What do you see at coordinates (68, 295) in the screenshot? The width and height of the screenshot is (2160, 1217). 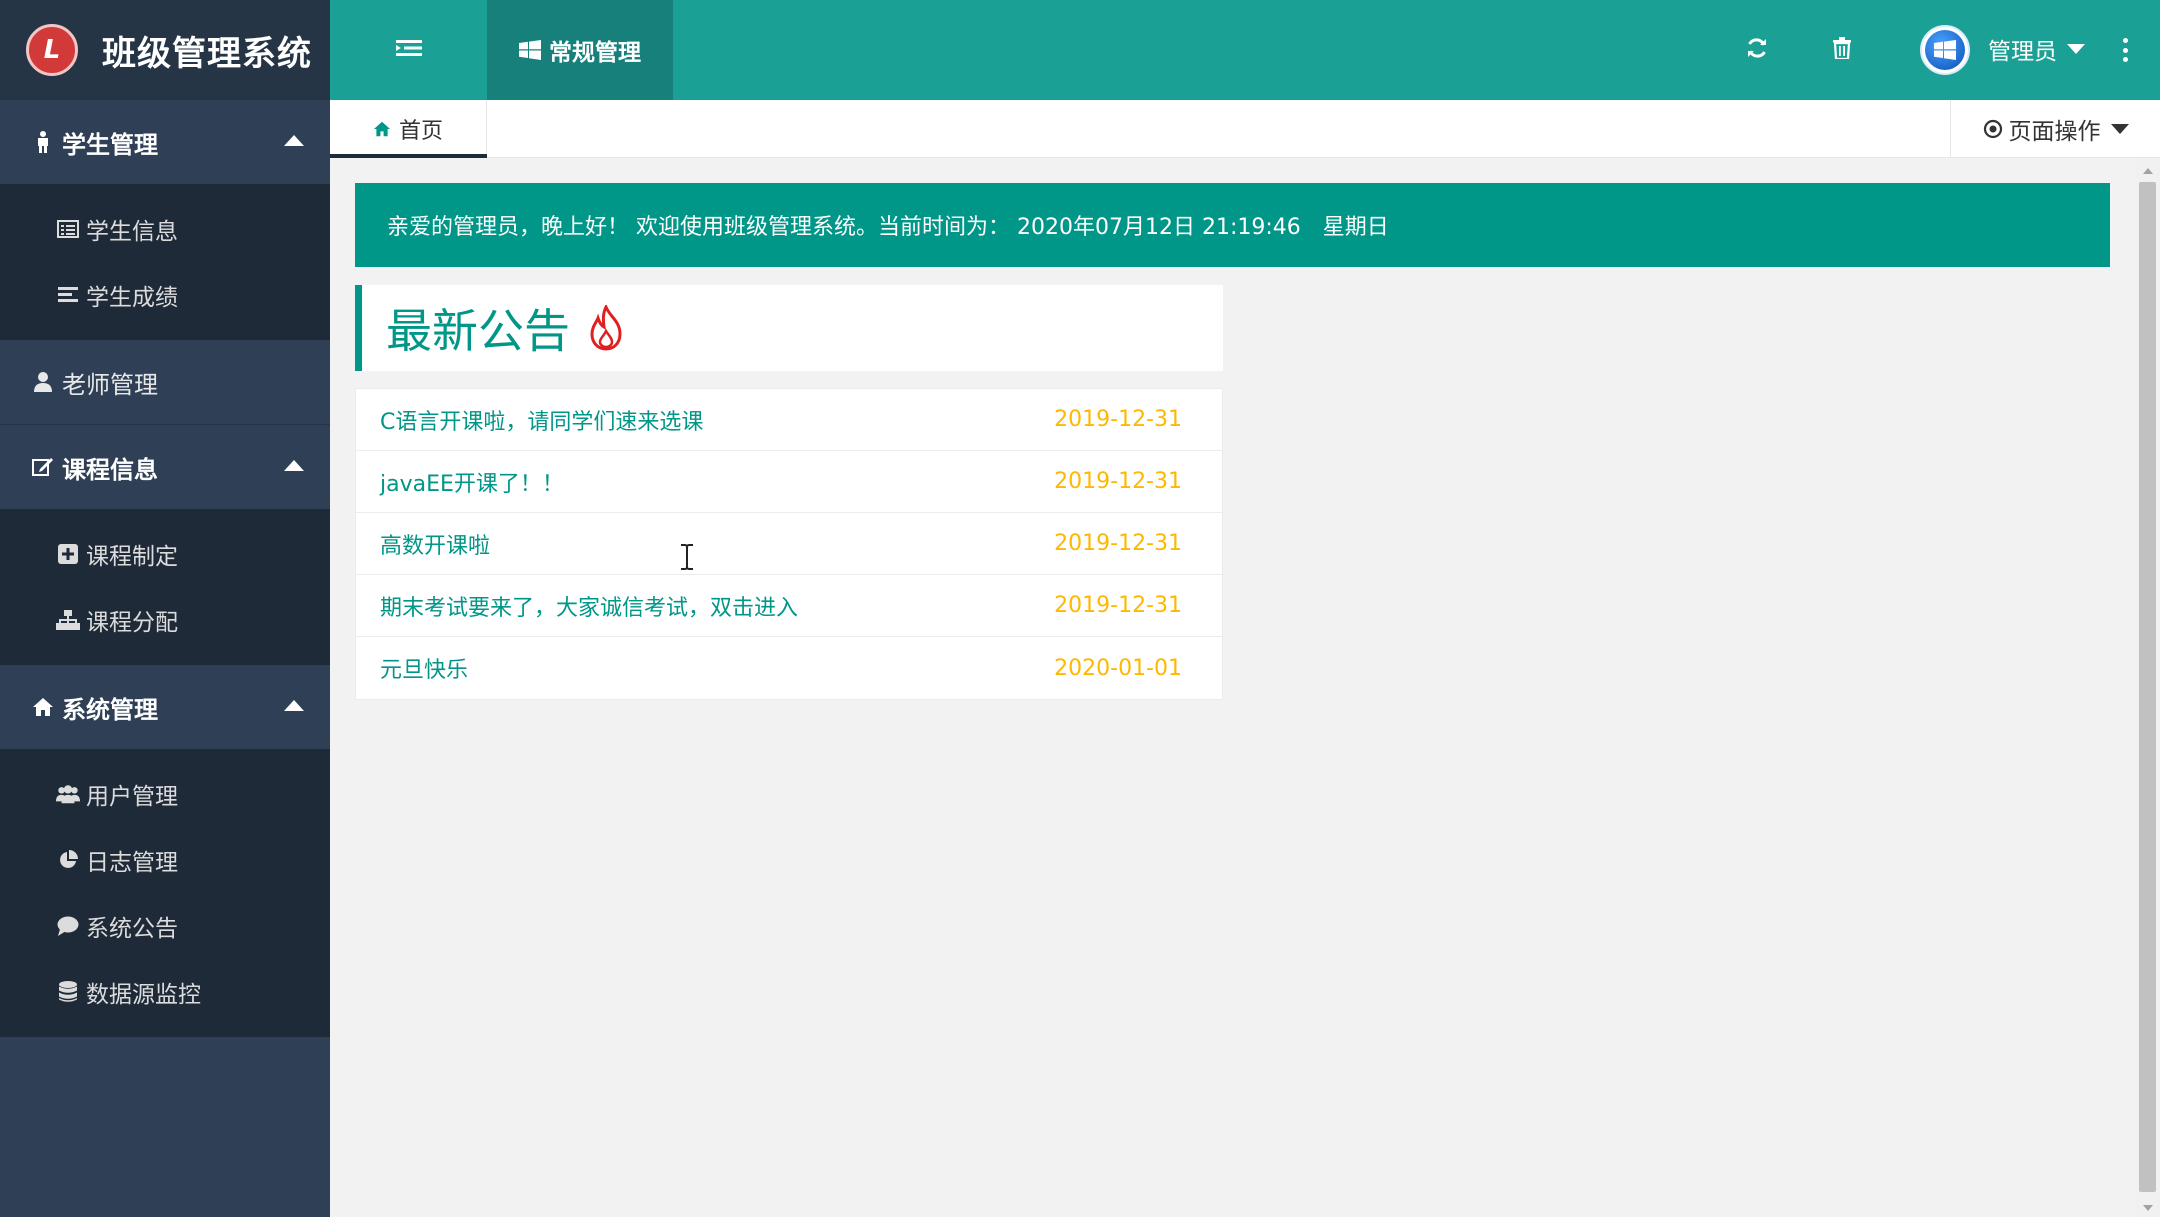 I see `align-left-icon` at bounding box center [68, 295].